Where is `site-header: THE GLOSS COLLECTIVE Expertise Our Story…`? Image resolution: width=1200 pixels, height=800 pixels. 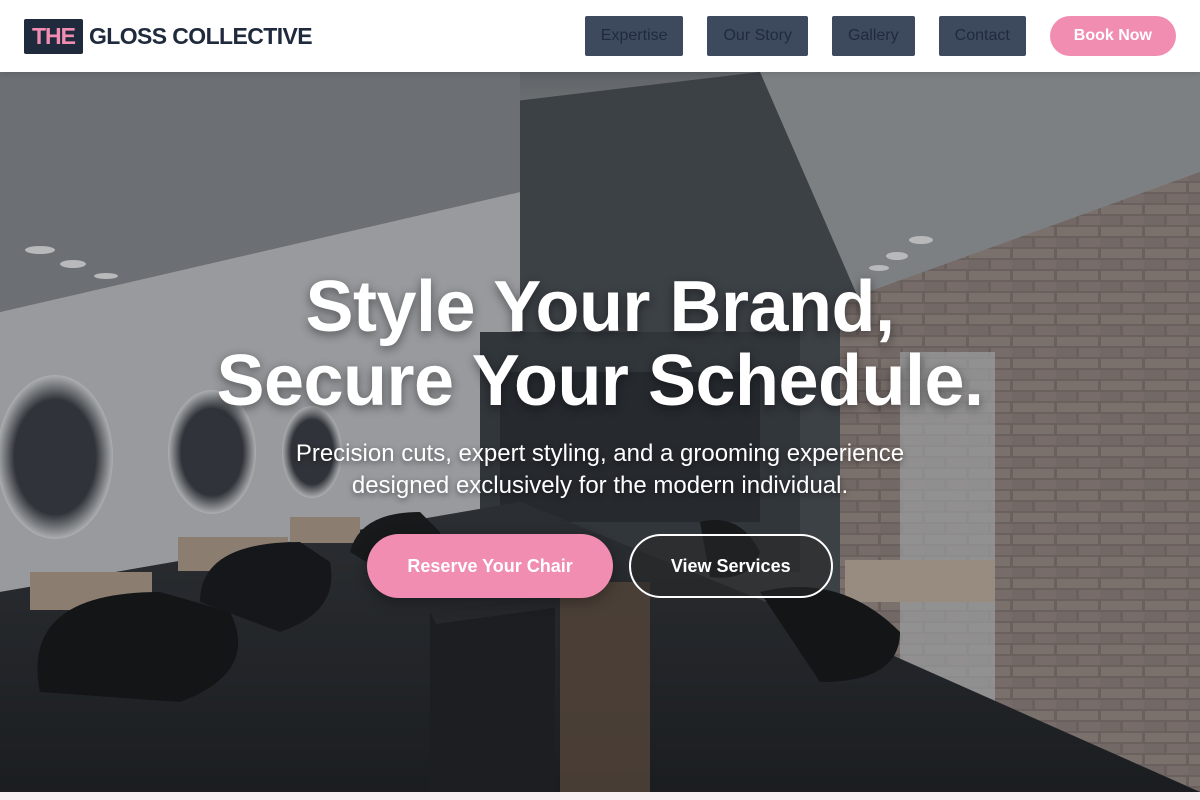 site-header: THE GLOSS COLLECTIVE Expertise Our Story… is located at coordinates (600, 36).